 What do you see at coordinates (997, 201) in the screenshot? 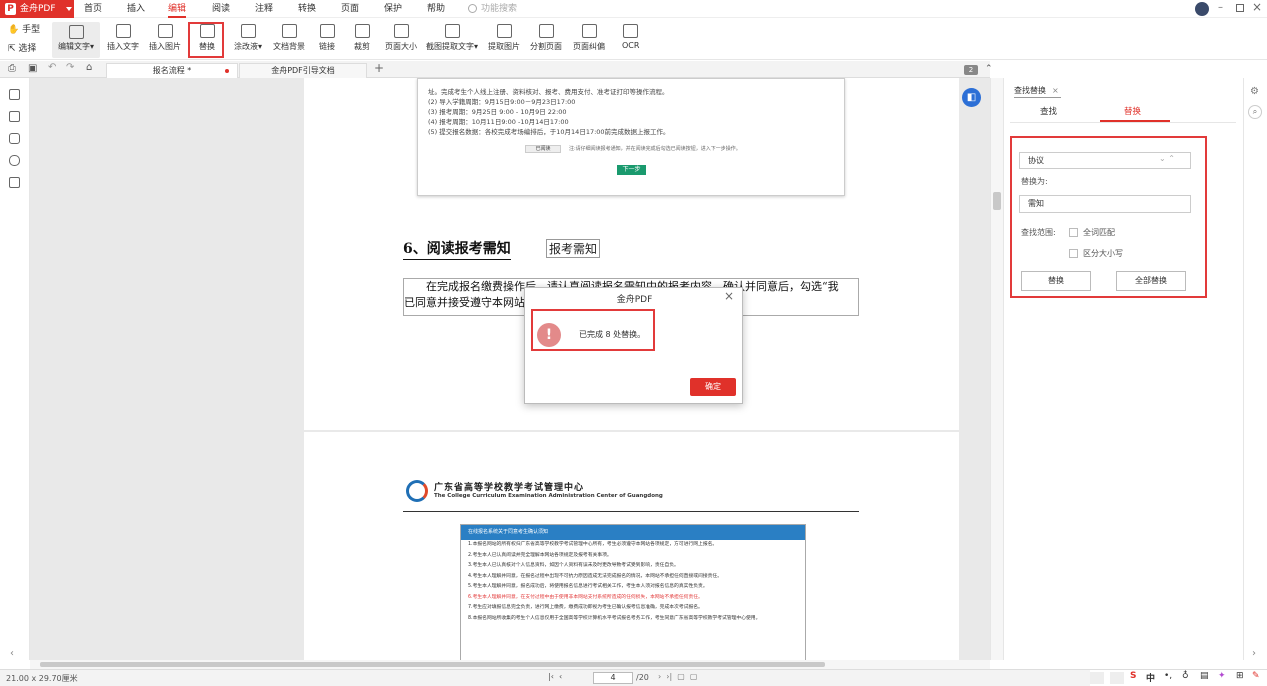
I see `vertical-scroll-thumb` at bounding box center [997, 201].